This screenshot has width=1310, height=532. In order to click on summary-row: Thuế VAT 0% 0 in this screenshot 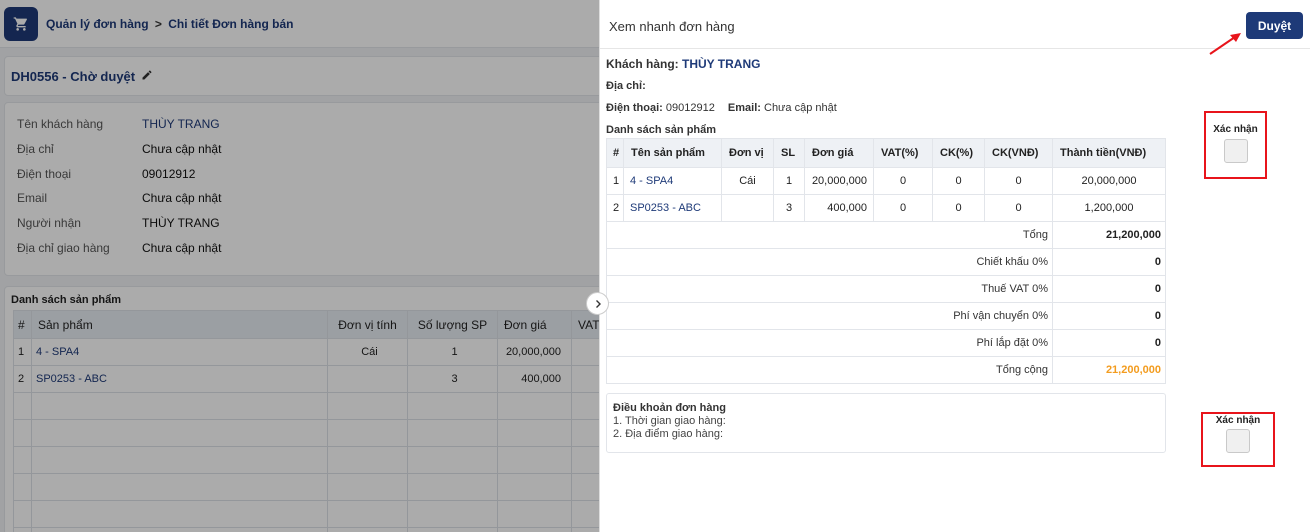, I will do `click(886, 289)`.